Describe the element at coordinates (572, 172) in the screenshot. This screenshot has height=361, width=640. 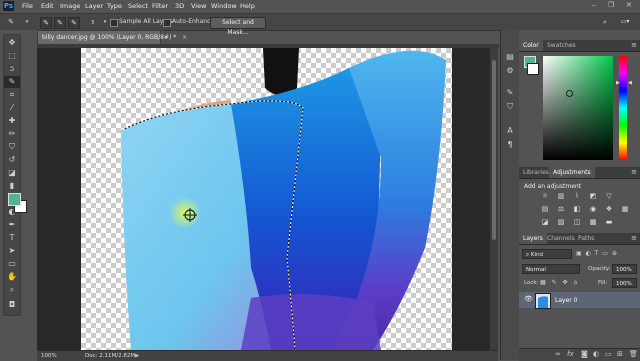
I see `tab-adjustments: Adjustments` at that location.